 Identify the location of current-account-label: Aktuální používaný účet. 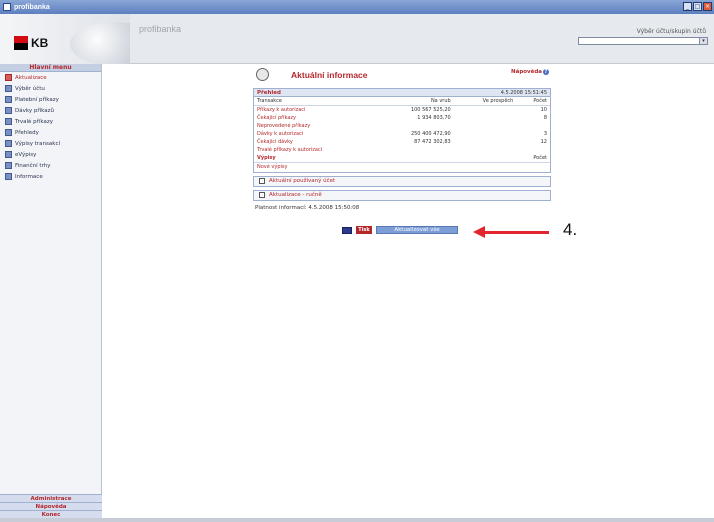
(302, 181).